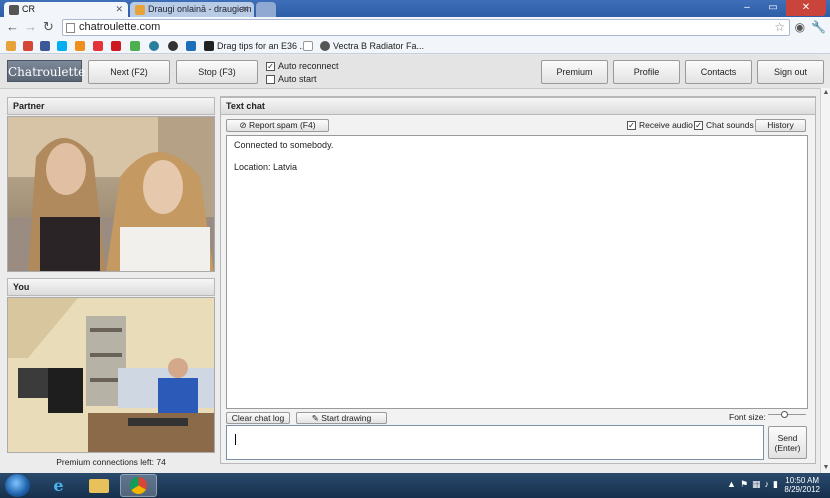  Describe the element at coordinates (346, 418) in the screenshot. I see `start-drawing-label: Start drawing` at that location.